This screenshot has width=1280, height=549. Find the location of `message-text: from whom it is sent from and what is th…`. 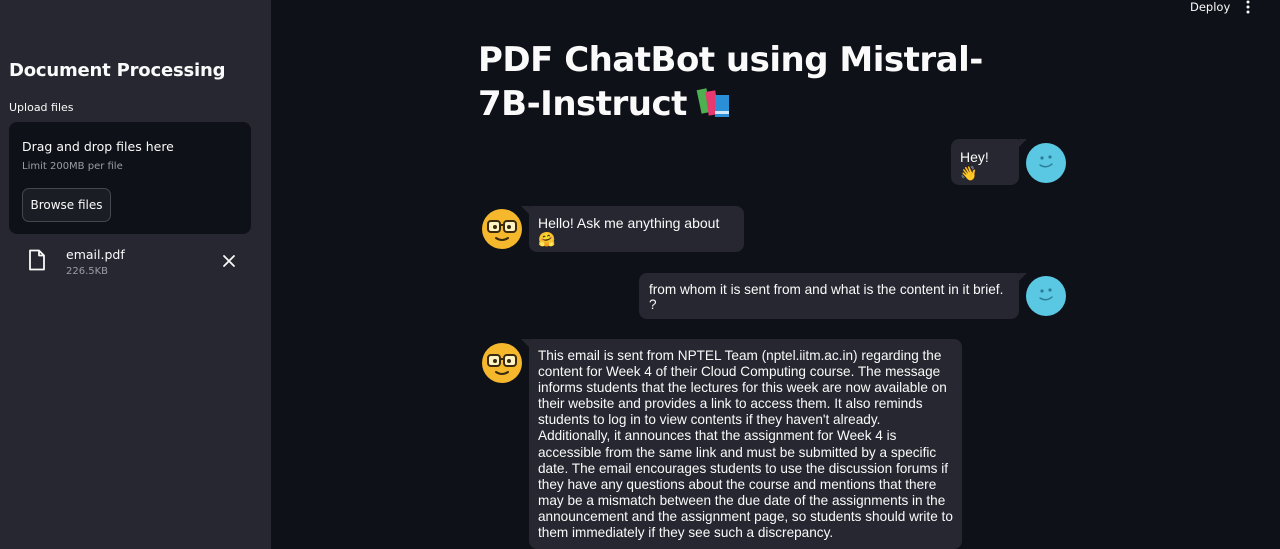

message-text: from whom it is sent from and what is th… is located at coordinates (826, 297).